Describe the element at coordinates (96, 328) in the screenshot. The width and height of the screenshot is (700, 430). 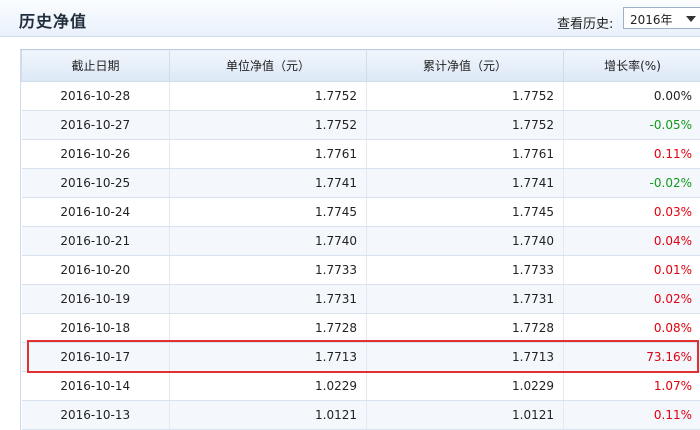
I see `cell-date: 2016-10-18` at that location.